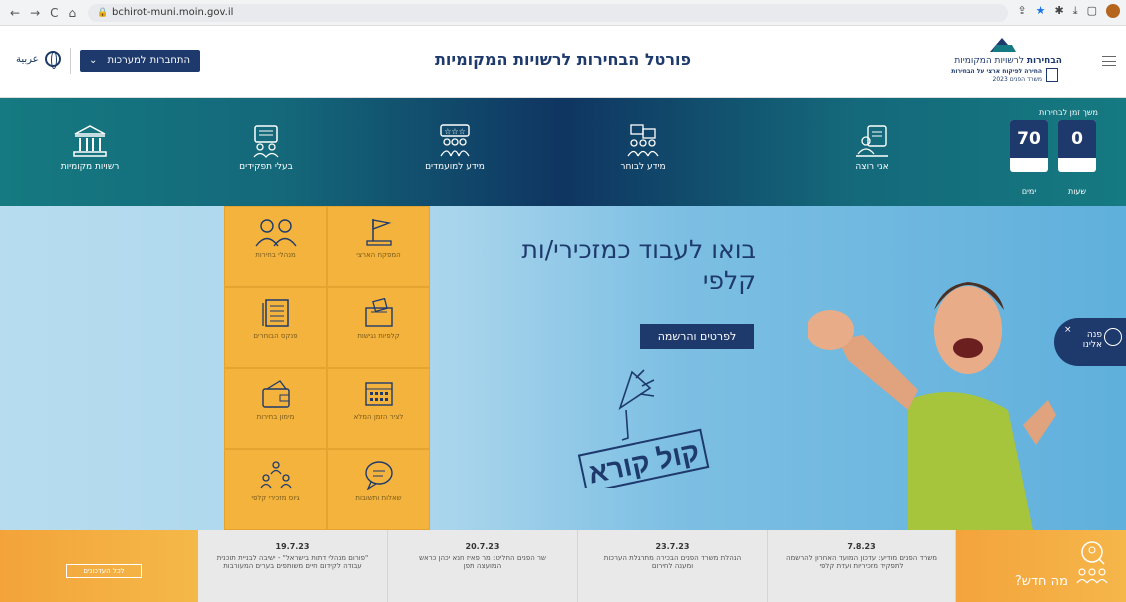 This screenshot has height=602, width=1126. Describe the element at coordinates (275, 336) in the screenshot. I see `tile-label: פנקס הבוחרים` at that location.